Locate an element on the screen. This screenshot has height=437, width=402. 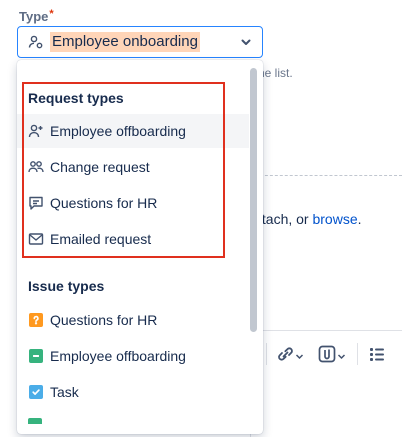
minus-square-icon is located at coordinates (36, 356).